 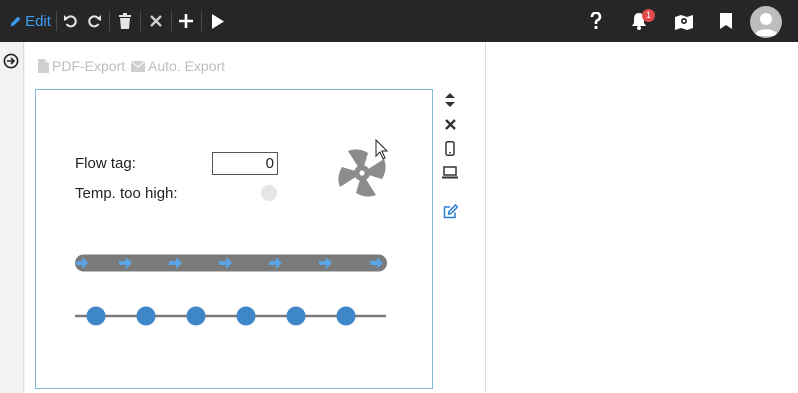 I want to click on mobile-icon, so click(x=450, y=148).